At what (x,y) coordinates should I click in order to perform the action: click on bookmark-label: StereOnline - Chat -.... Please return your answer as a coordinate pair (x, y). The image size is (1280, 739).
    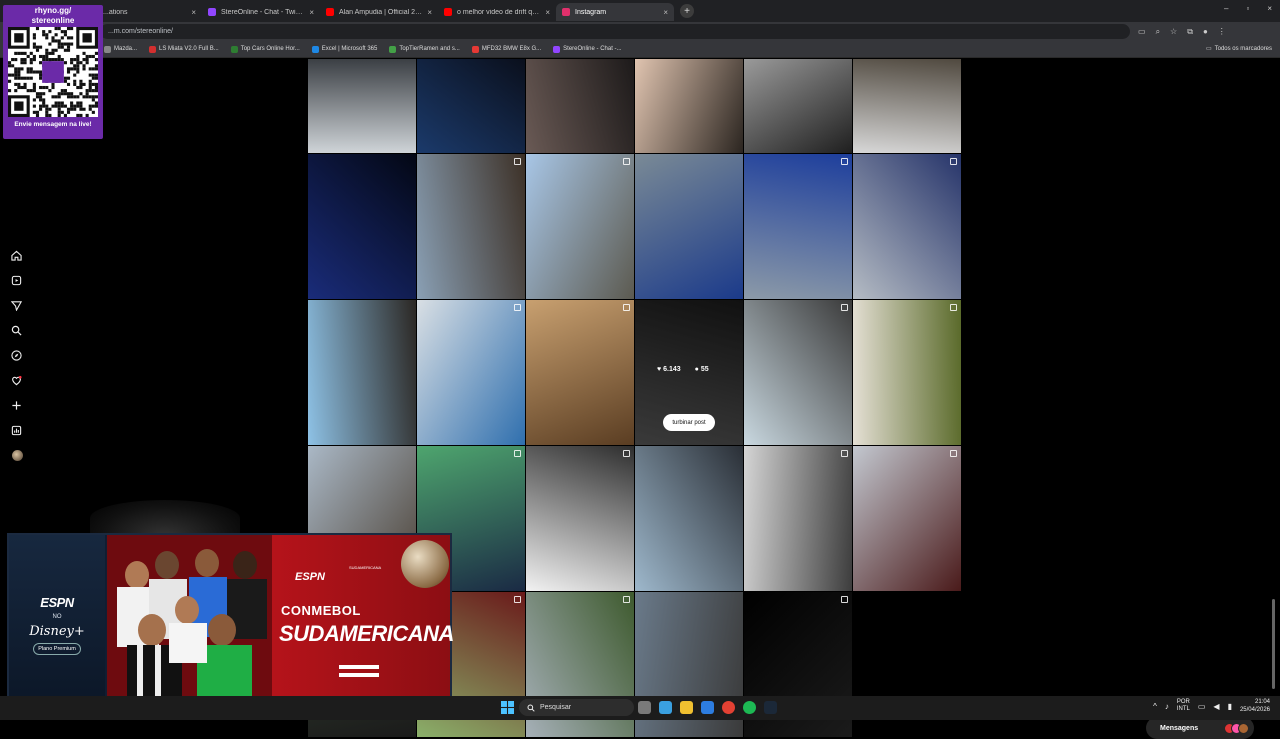
    Looking at the image, I should click on (592, 49).